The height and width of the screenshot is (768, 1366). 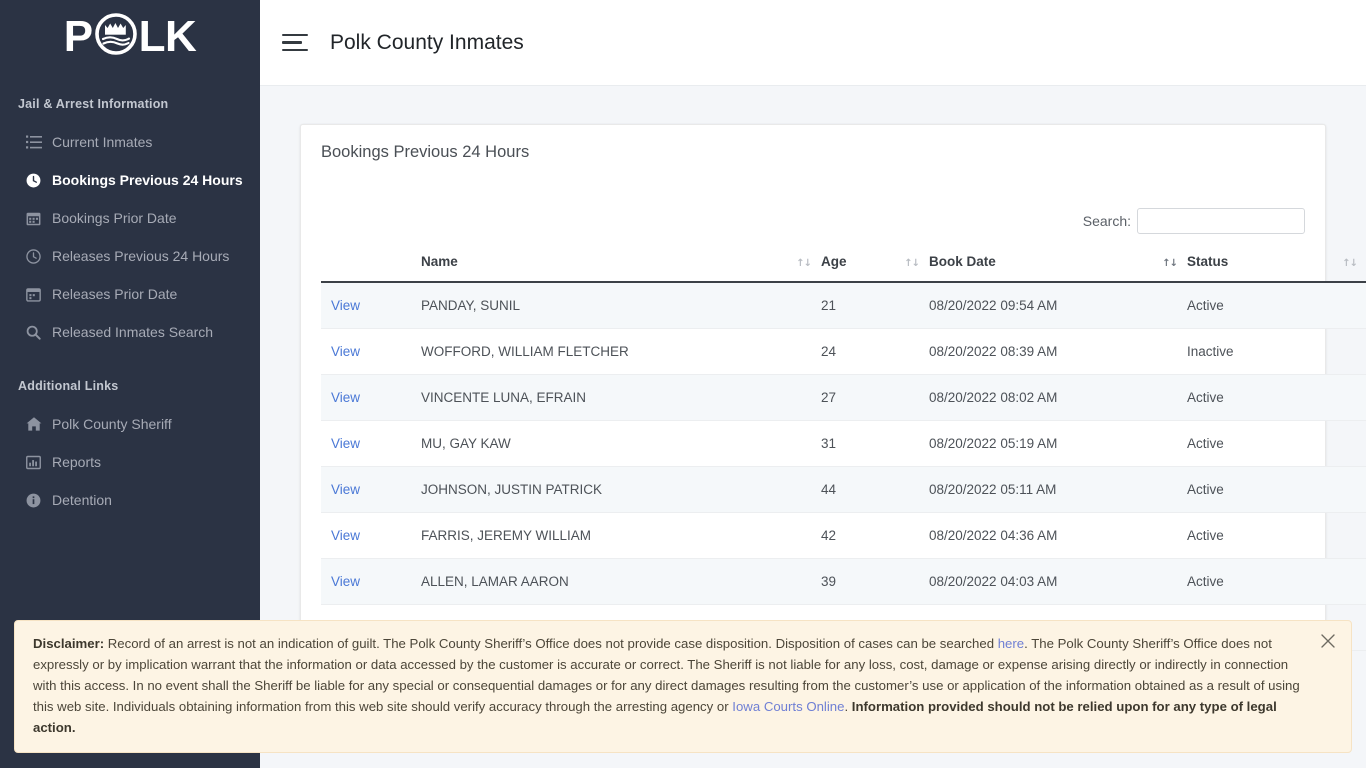 I want to click on clock-filled-icon, so click(x=39, y=180).